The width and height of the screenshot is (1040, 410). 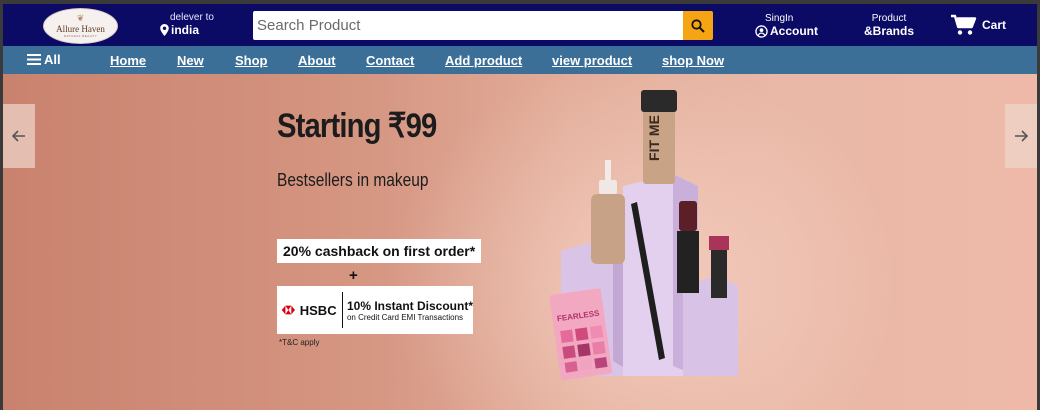 What do you see at coordinates (888, 31) in the screenshot?
I see `brands-line2: &Brands` at bounding box center [888, 31].